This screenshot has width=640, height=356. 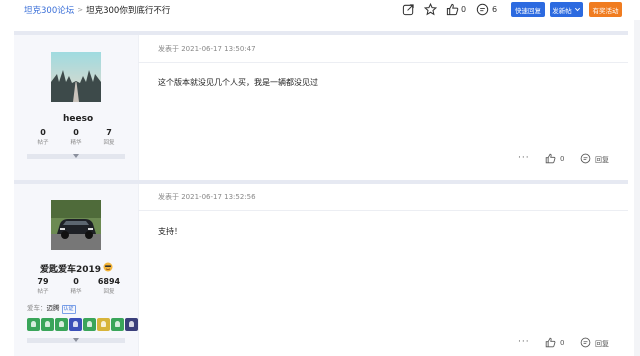 What do you see at coordinates (170, 231) in the screenshot?
I see `post-body: 支持！` at bounding box center [170, 231].